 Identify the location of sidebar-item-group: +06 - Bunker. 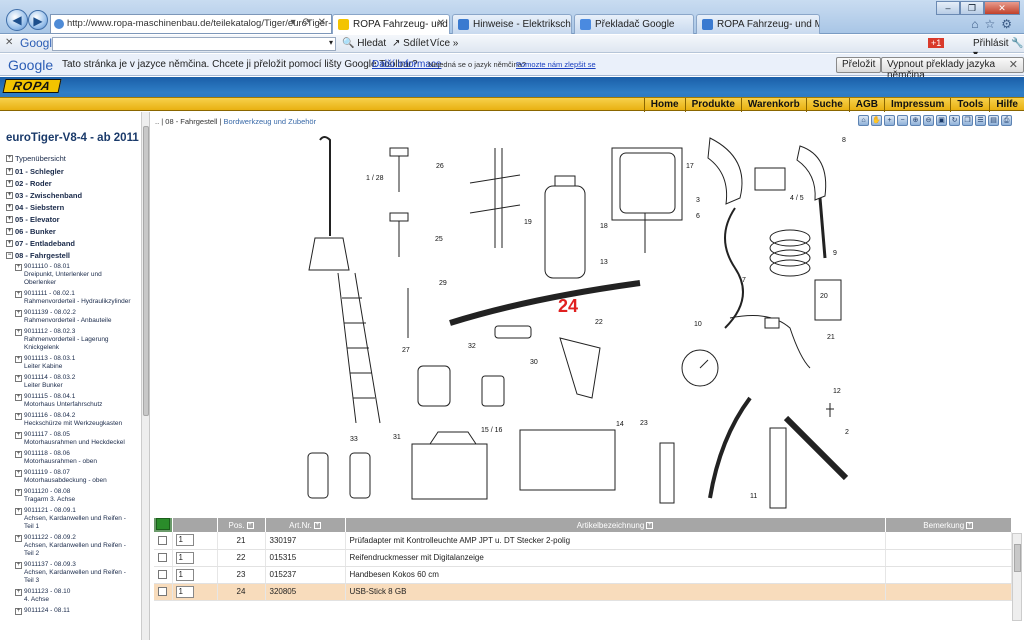
(73, 233).